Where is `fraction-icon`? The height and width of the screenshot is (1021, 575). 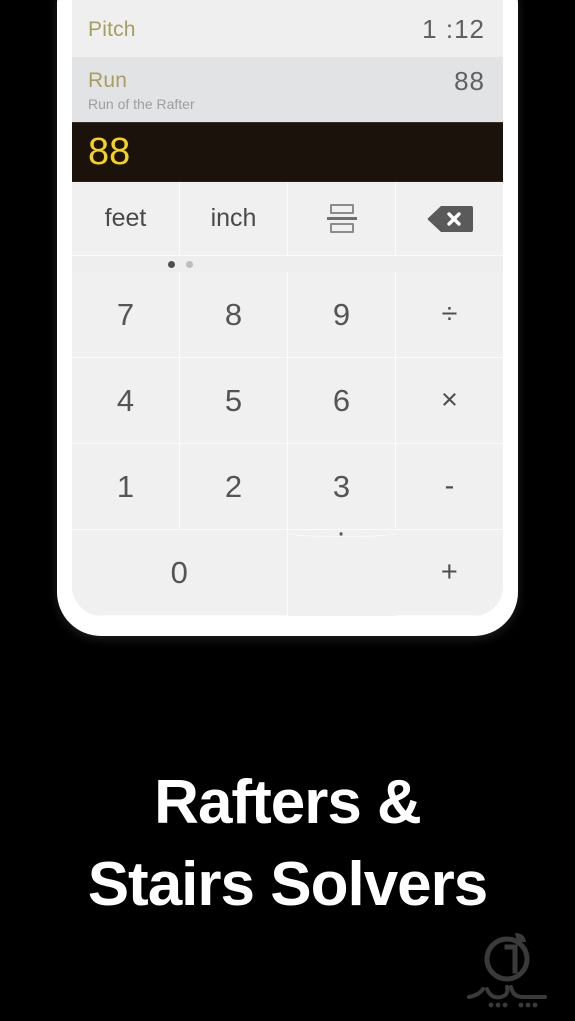 fraction-icon is located at coordinates (341, 219).